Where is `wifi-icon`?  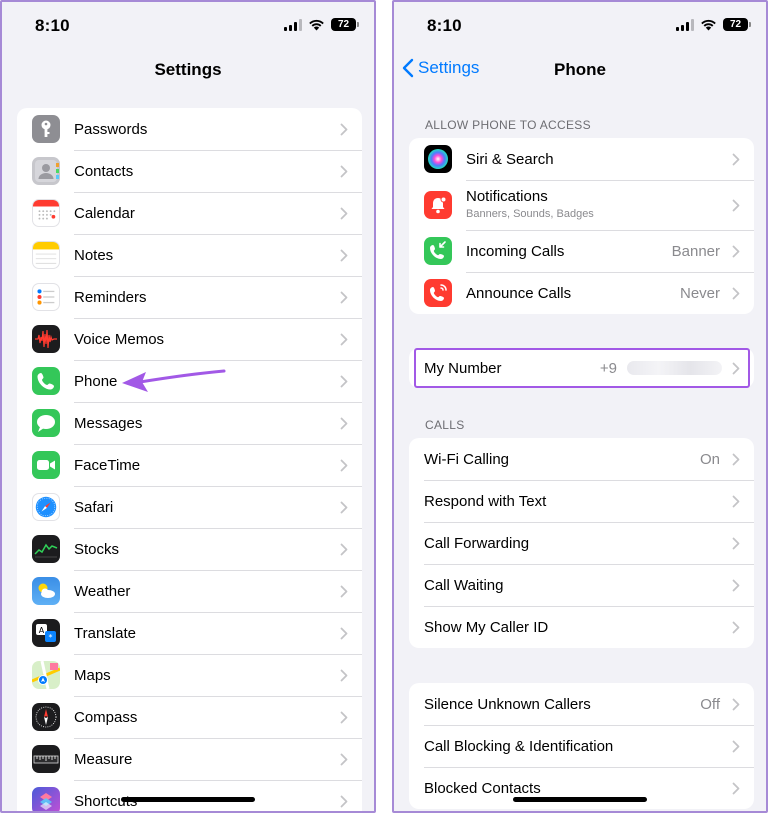 wifi-icon is located at coordinates (708, 25).